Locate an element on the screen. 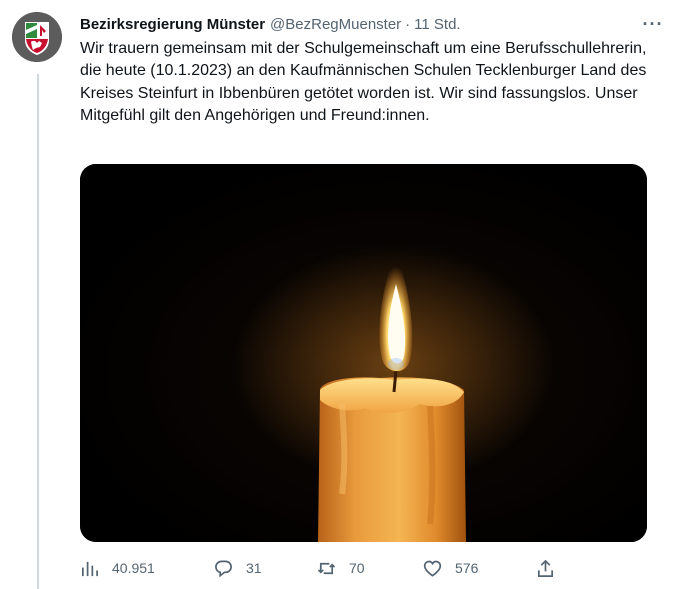  share-icon is located at coordinates (545, 568).